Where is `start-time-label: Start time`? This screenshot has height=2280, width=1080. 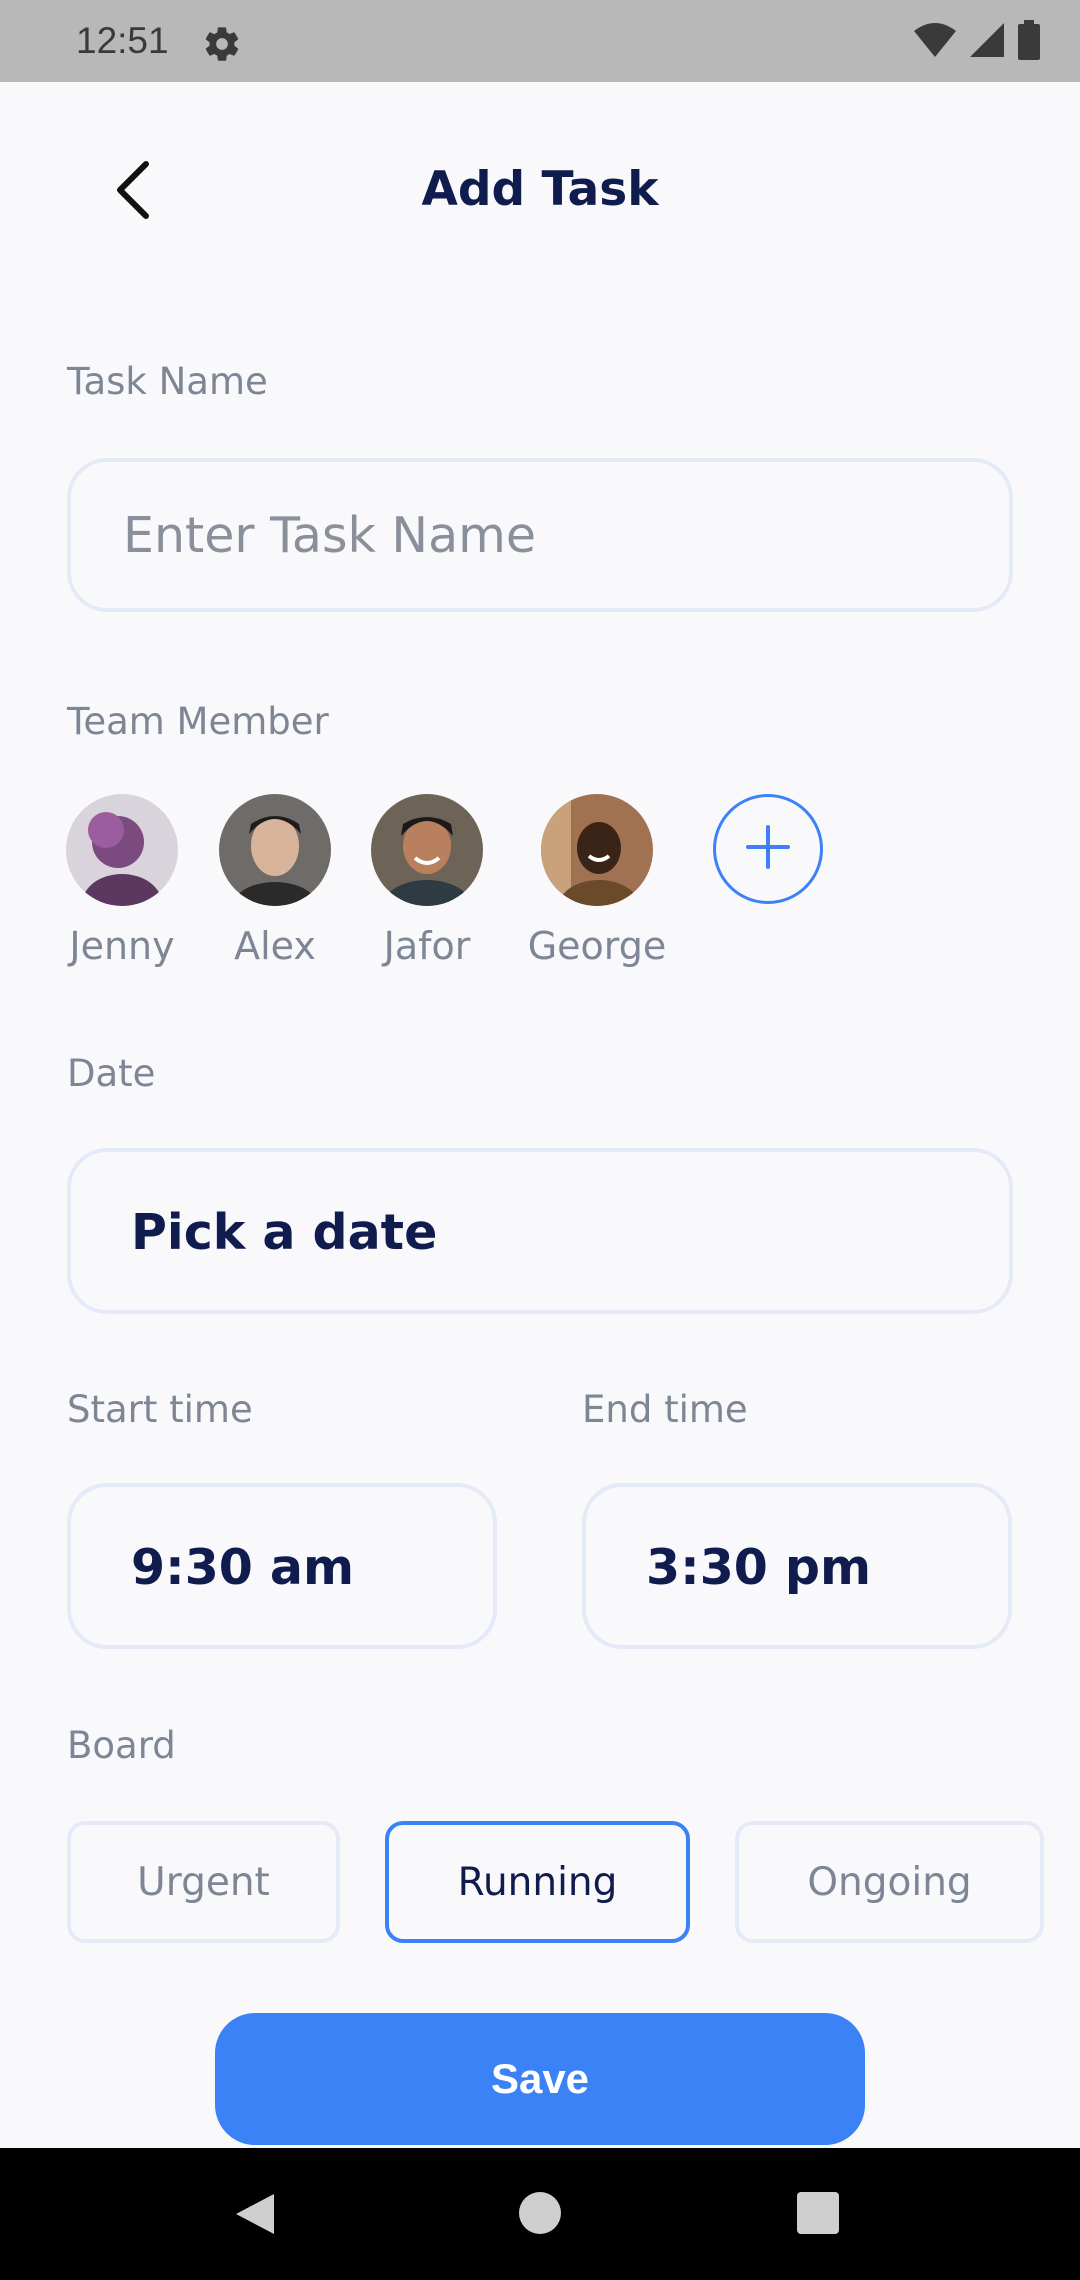 start-time-label: Start time is located at coordinates (160, 1409).